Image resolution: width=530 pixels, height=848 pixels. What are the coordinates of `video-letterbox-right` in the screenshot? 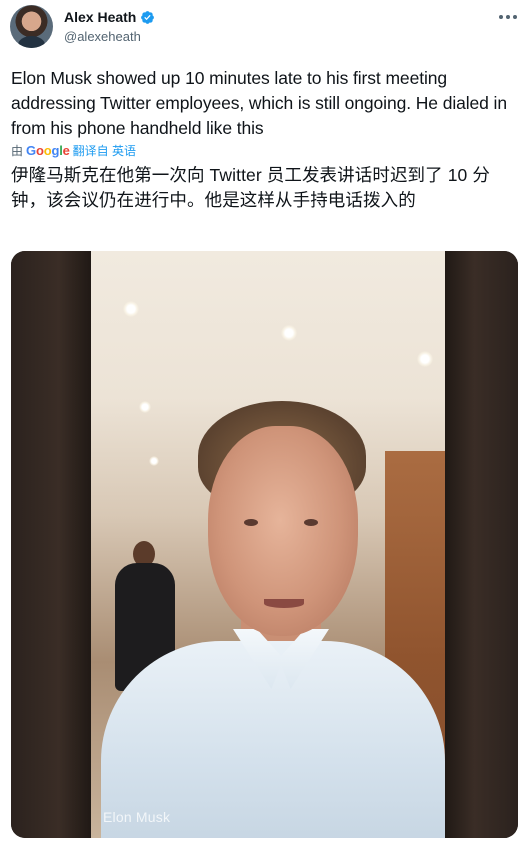 It's located at (481, 544).